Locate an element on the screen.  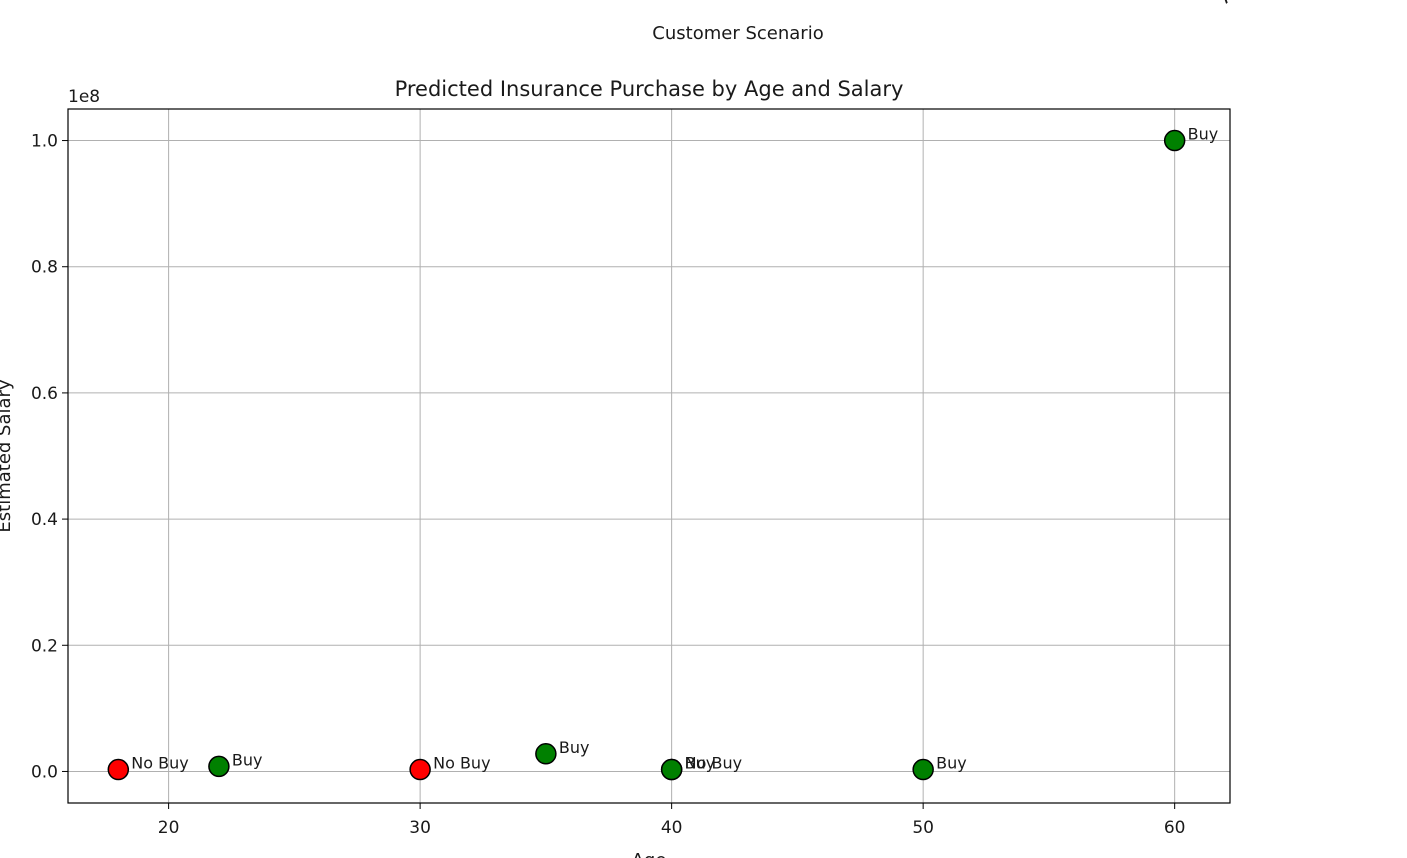
y-tick-label: 0.8 is located at coordinates (44, 268).